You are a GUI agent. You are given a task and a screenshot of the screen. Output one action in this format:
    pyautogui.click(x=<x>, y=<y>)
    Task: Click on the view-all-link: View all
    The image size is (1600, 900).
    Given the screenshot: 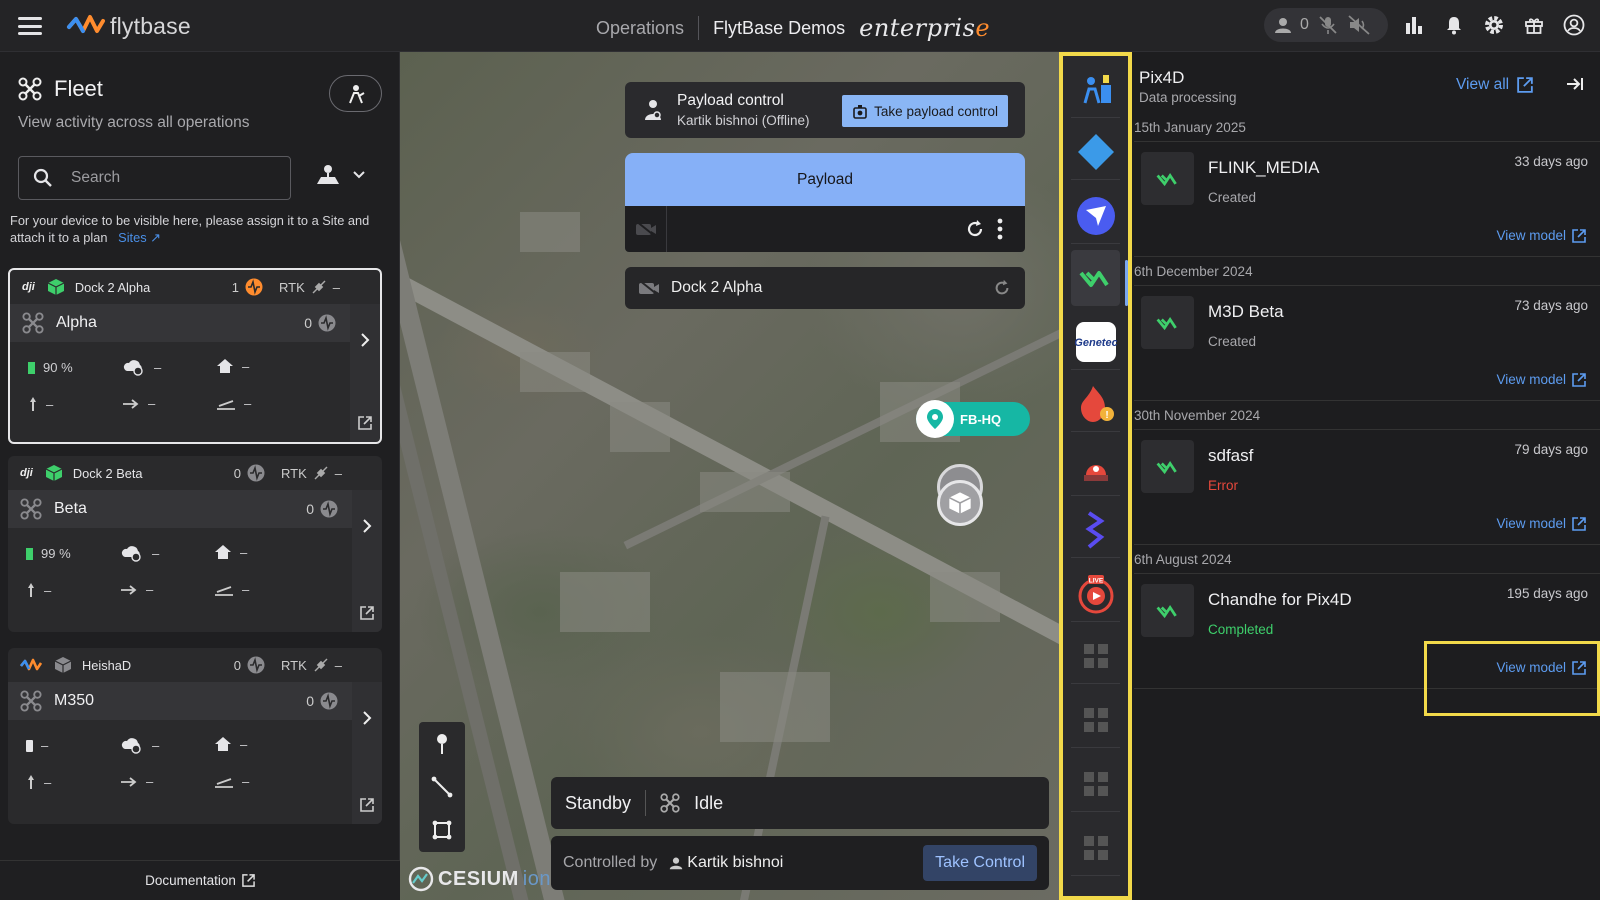 What is the action you would take?
    pyautogui.click(x=1494, y=85)
    